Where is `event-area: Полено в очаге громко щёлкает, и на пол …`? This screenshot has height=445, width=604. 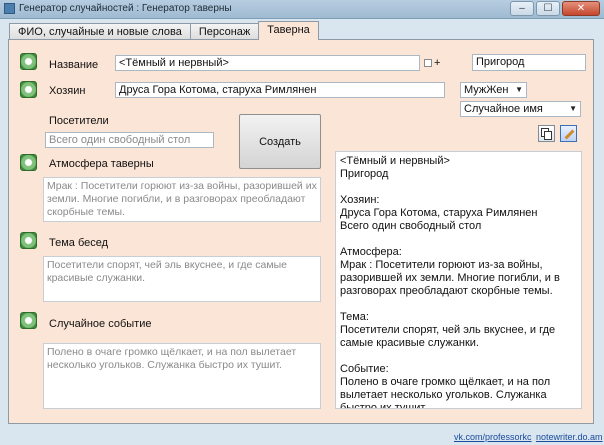 event-area: Полено в очаге громко щёлкает, и на пол … is located at coordinates (182, 376).